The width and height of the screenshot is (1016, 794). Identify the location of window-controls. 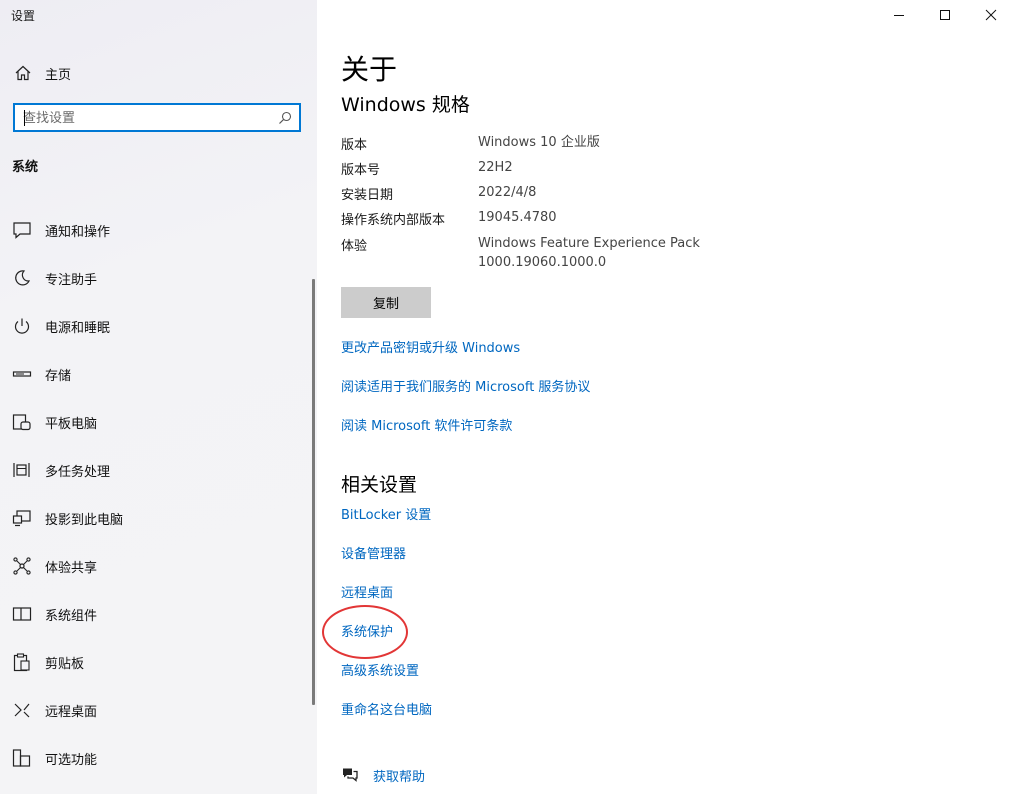
(946, 16).